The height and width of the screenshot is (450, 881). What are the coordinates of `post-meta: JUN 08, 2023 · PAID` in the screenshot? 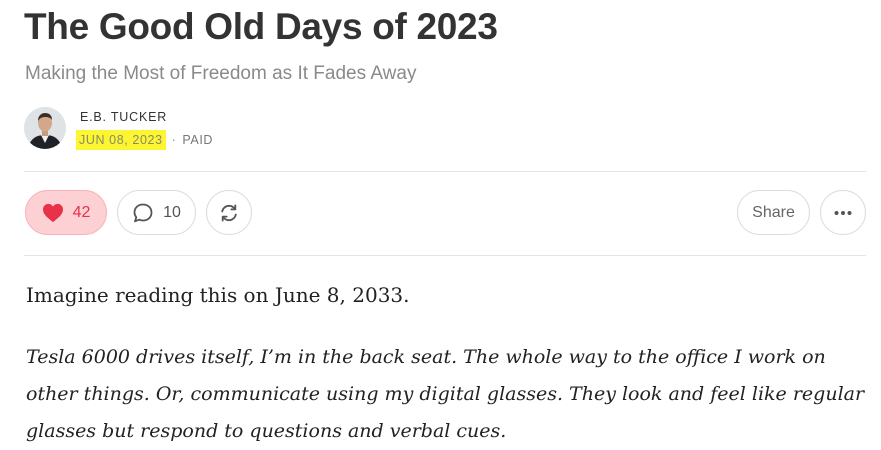 It's located at (144, 139).